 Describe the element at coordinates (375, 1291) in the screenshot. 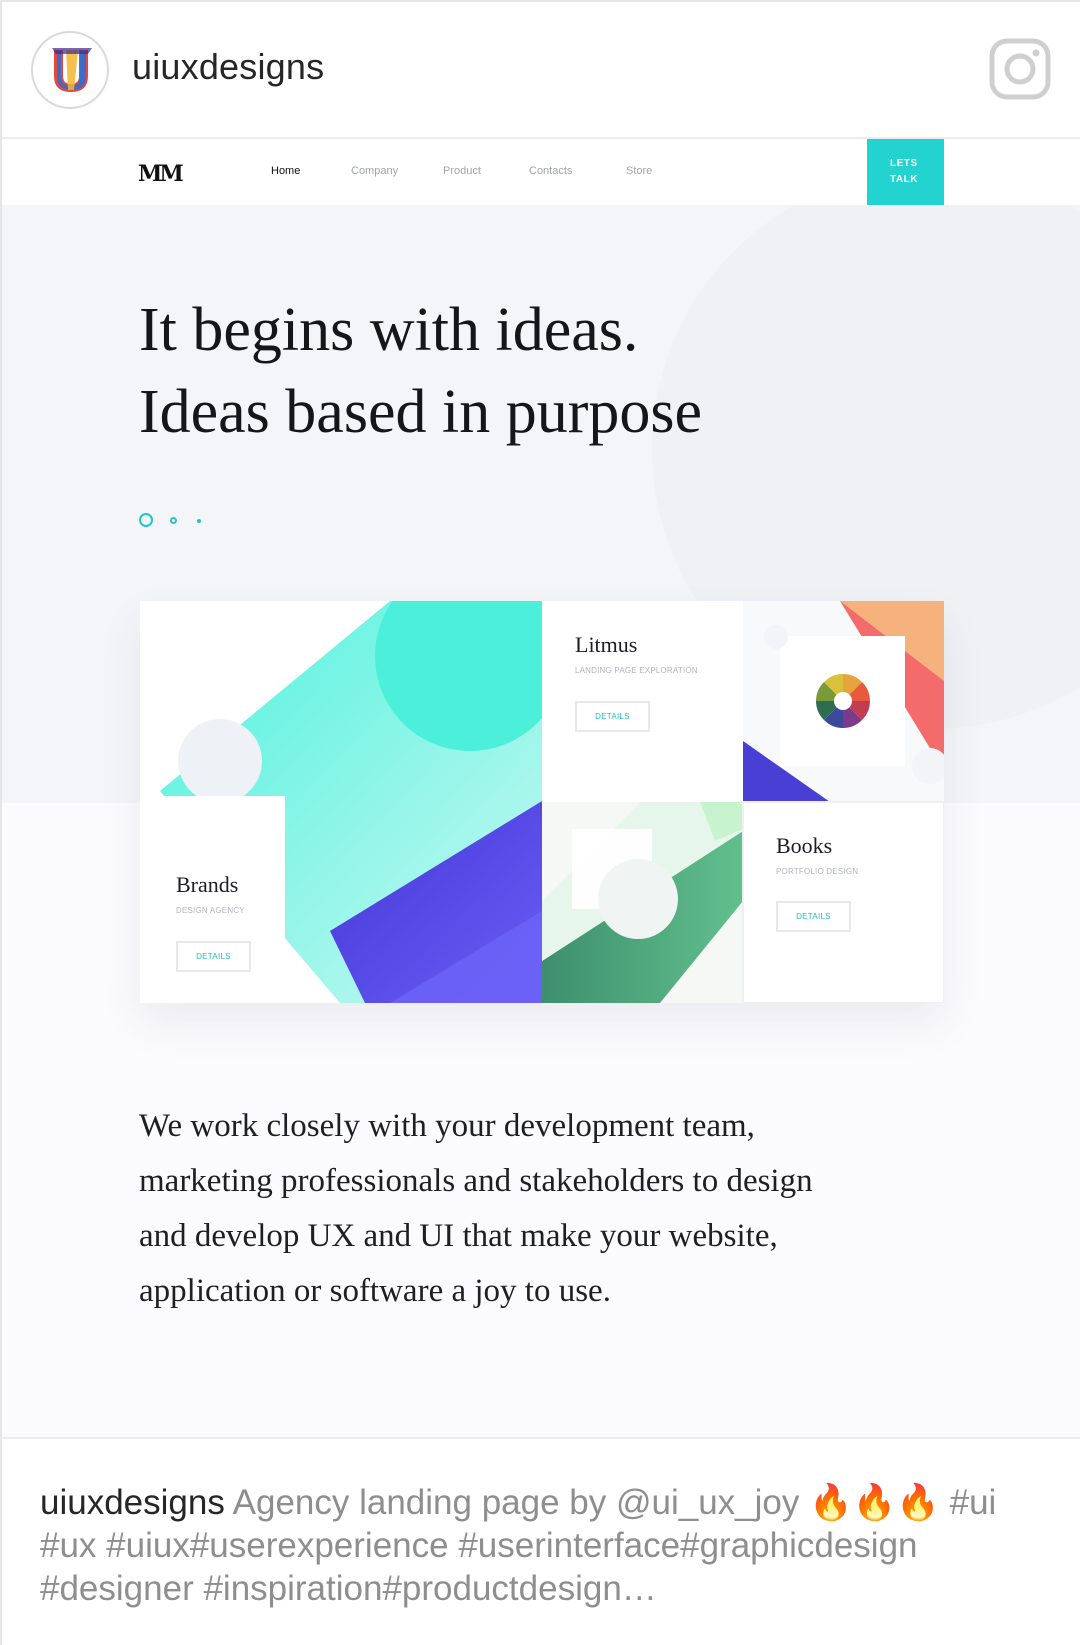

I see `description-line-4: application or software a joy to use.` at that location.